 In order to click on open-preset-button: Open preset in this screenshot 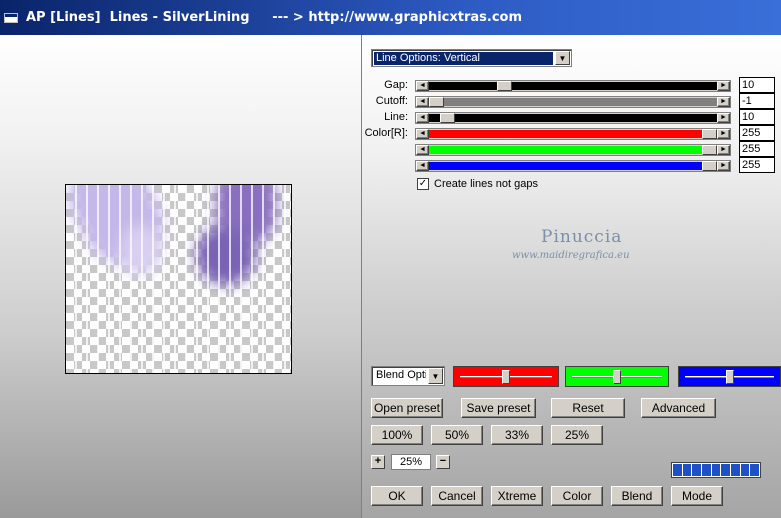, I will do `click(407, 408)`.